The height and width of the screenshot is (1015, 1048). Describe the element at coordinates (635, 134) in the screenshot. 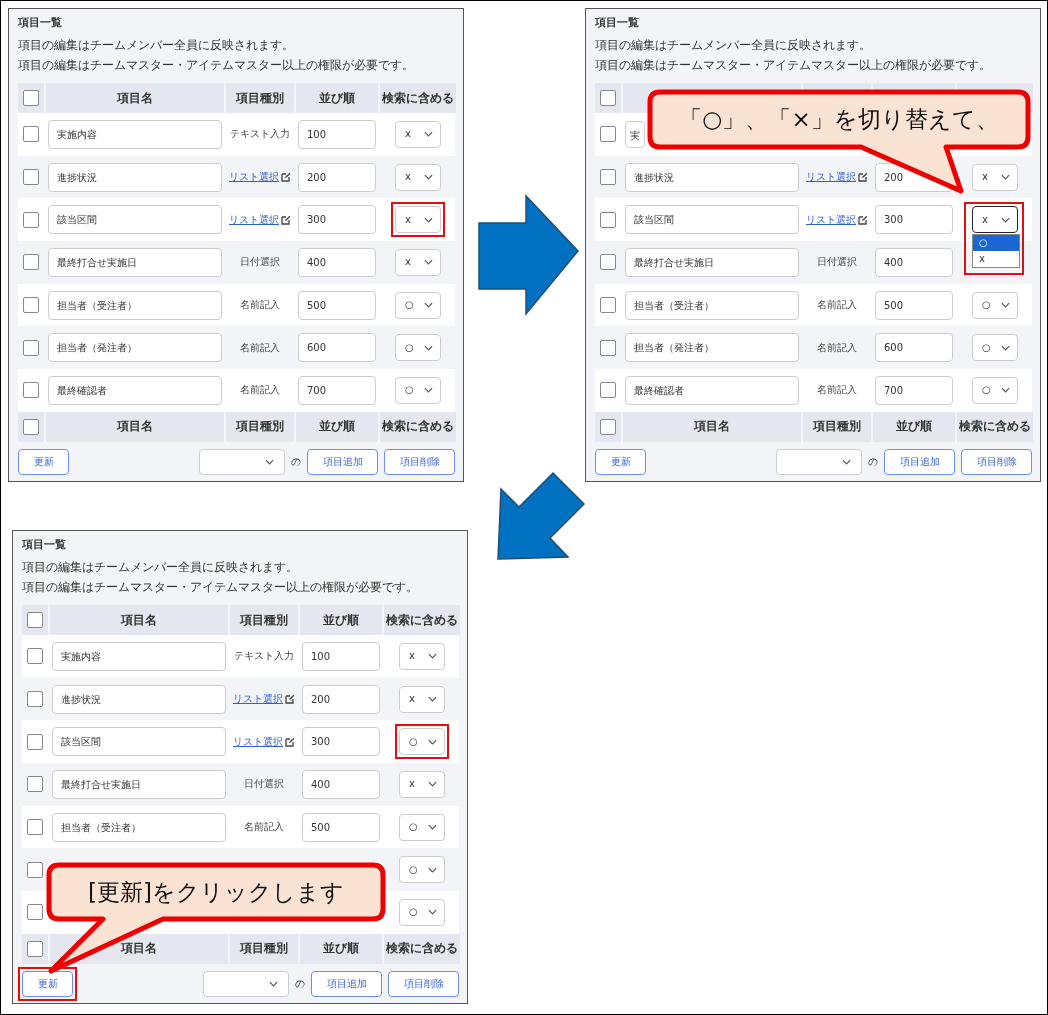

I see `name-field: 実` at that location.